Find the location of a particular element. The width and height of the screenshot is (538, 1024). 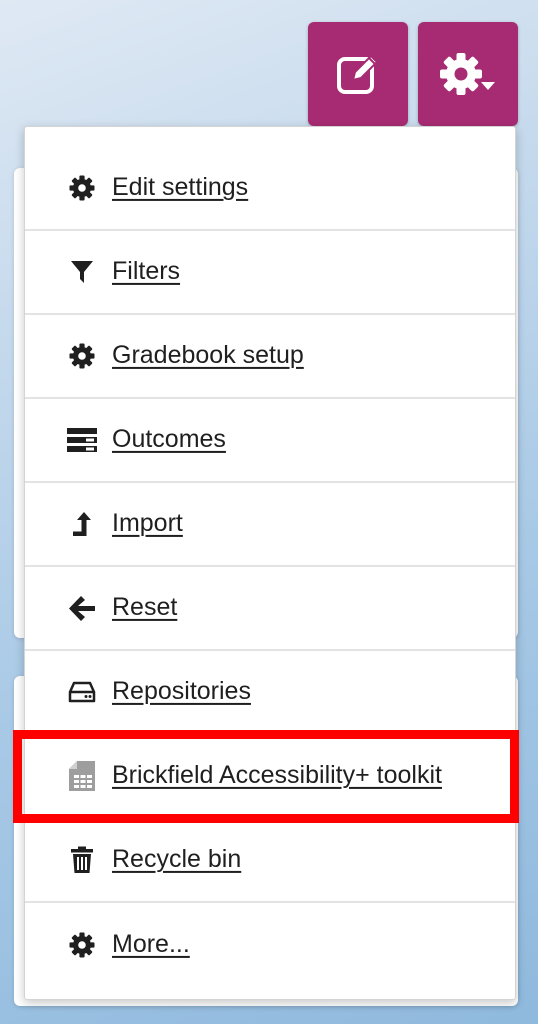

menu-item-label: Edit settings is located at coordinates (180, 186).